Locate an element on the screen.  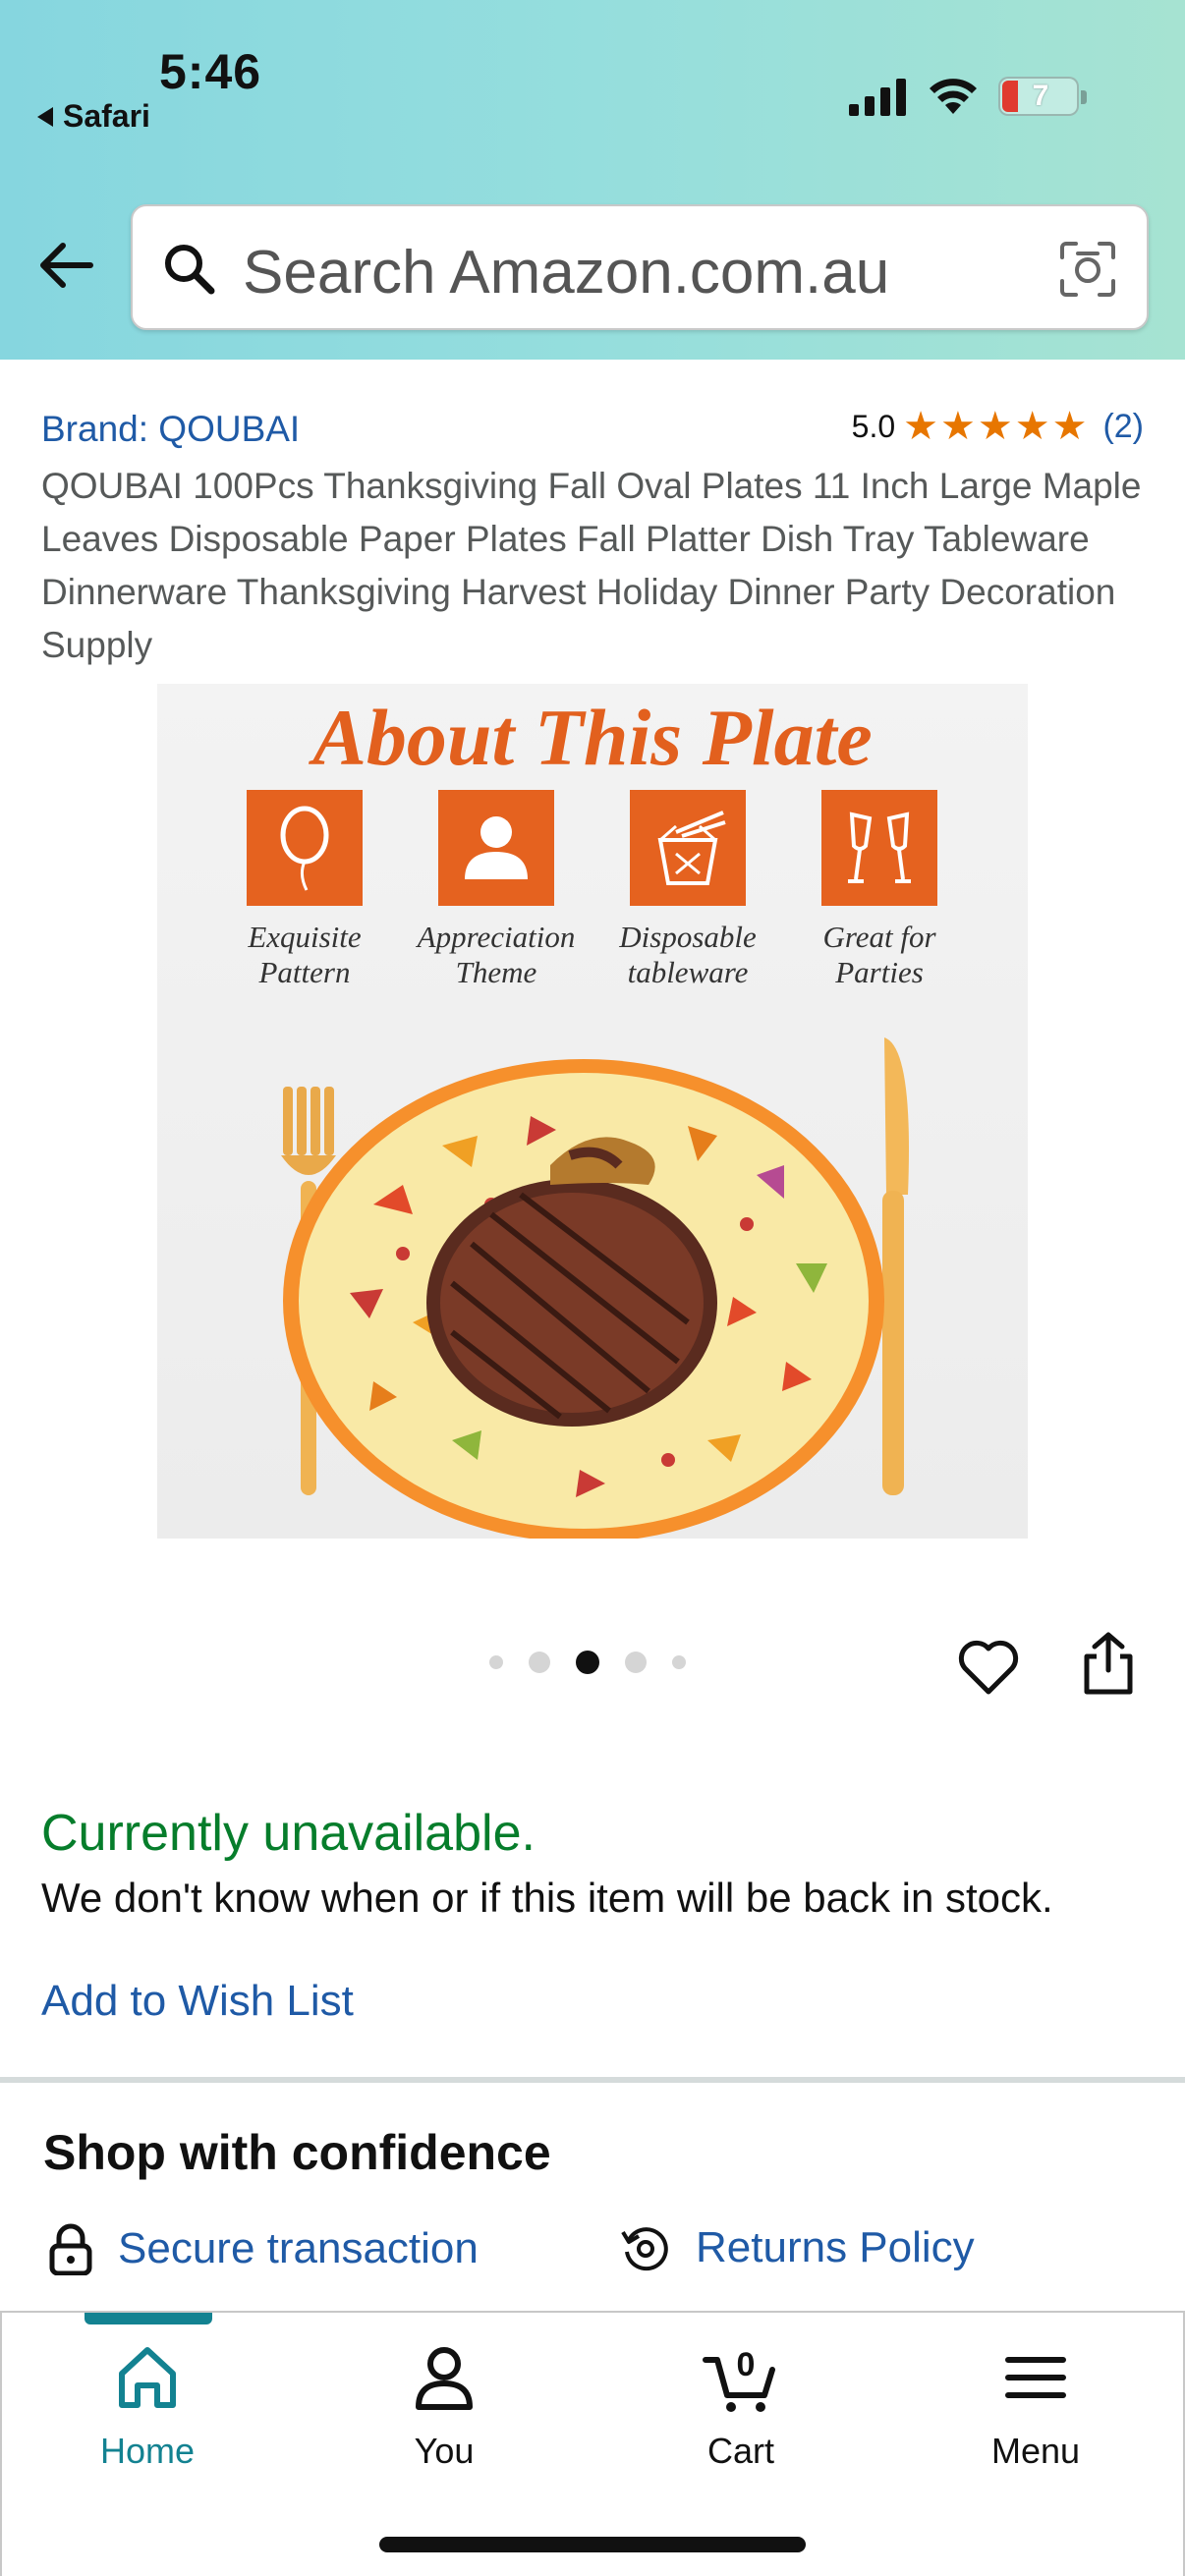
returns-icon is located at coordinates (645, 2249).